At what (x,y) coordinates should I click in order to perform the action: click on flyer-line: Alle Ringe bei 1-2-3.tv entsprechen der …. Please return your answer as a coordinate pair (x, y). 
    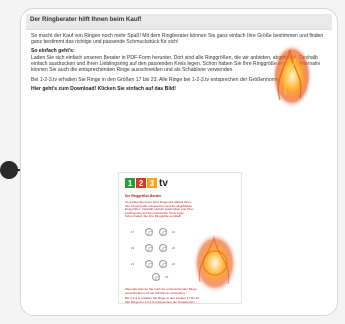
    Looking at the image, I should click on (160, 301).